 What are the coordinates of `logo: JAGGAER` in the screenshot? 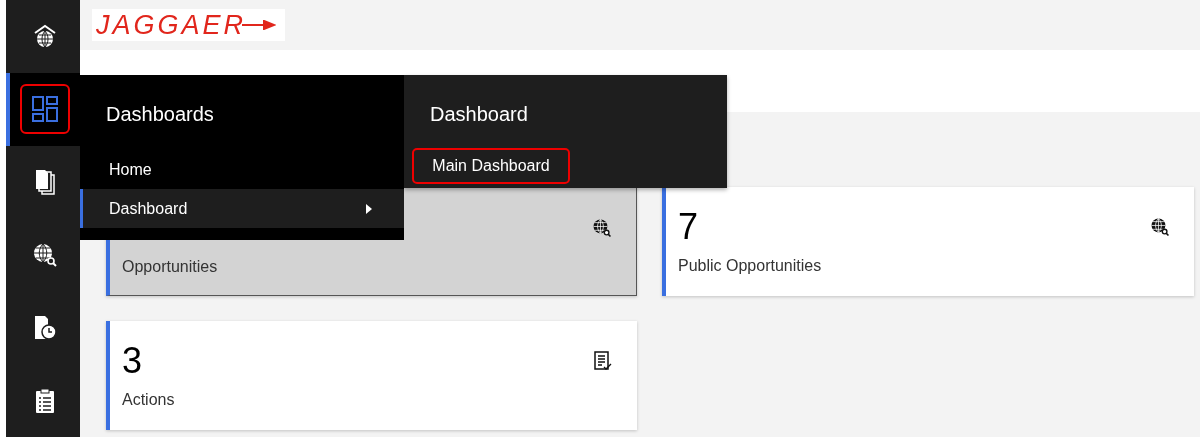 It's located at (188, 25).